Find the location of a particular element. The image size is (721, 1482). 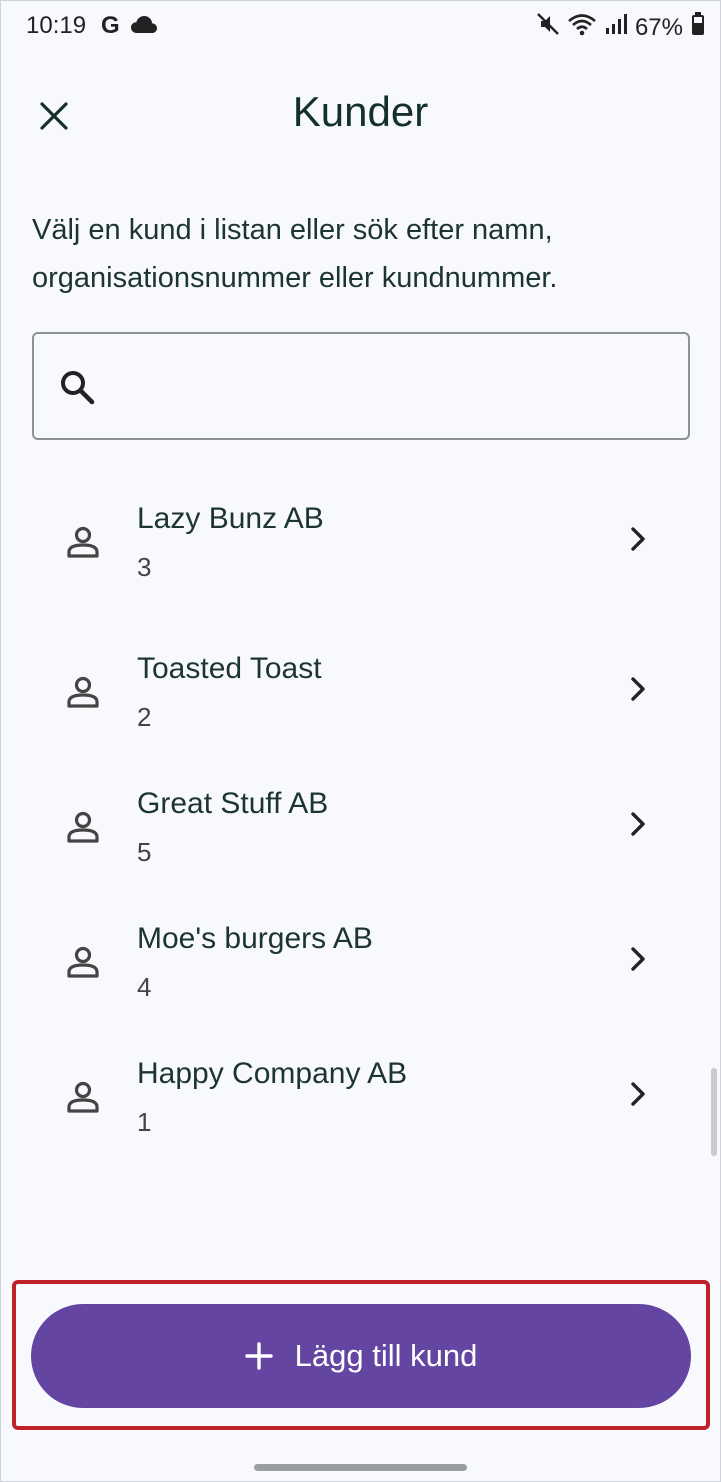

customer-name: Toasted Toast is located at coordinates (229, 668).